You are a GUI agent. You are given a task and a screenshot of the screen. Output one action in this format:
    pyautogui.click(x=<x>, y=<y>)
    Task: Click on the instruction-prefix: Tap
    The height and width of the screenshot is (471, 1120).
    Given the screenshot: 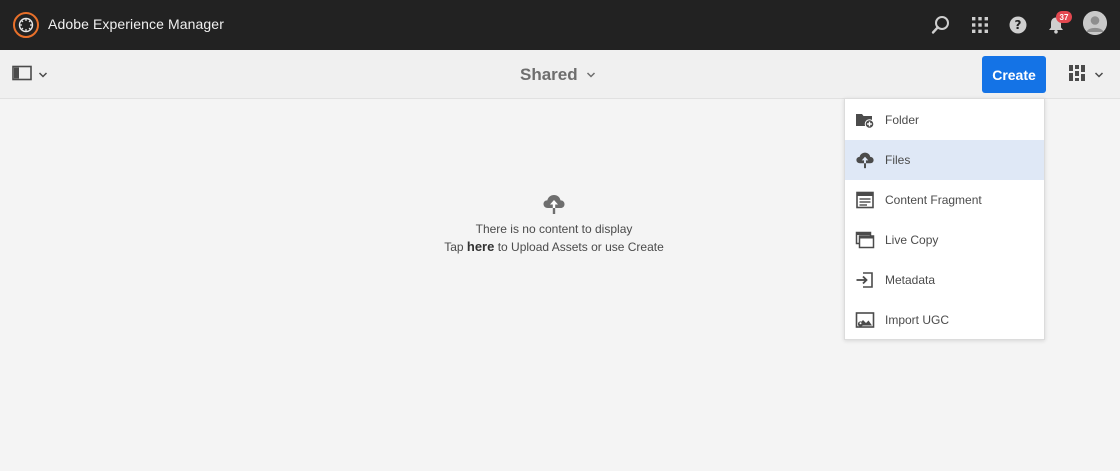 What is the action you would take?
    pyautogui.click(x=455, y=247)
    